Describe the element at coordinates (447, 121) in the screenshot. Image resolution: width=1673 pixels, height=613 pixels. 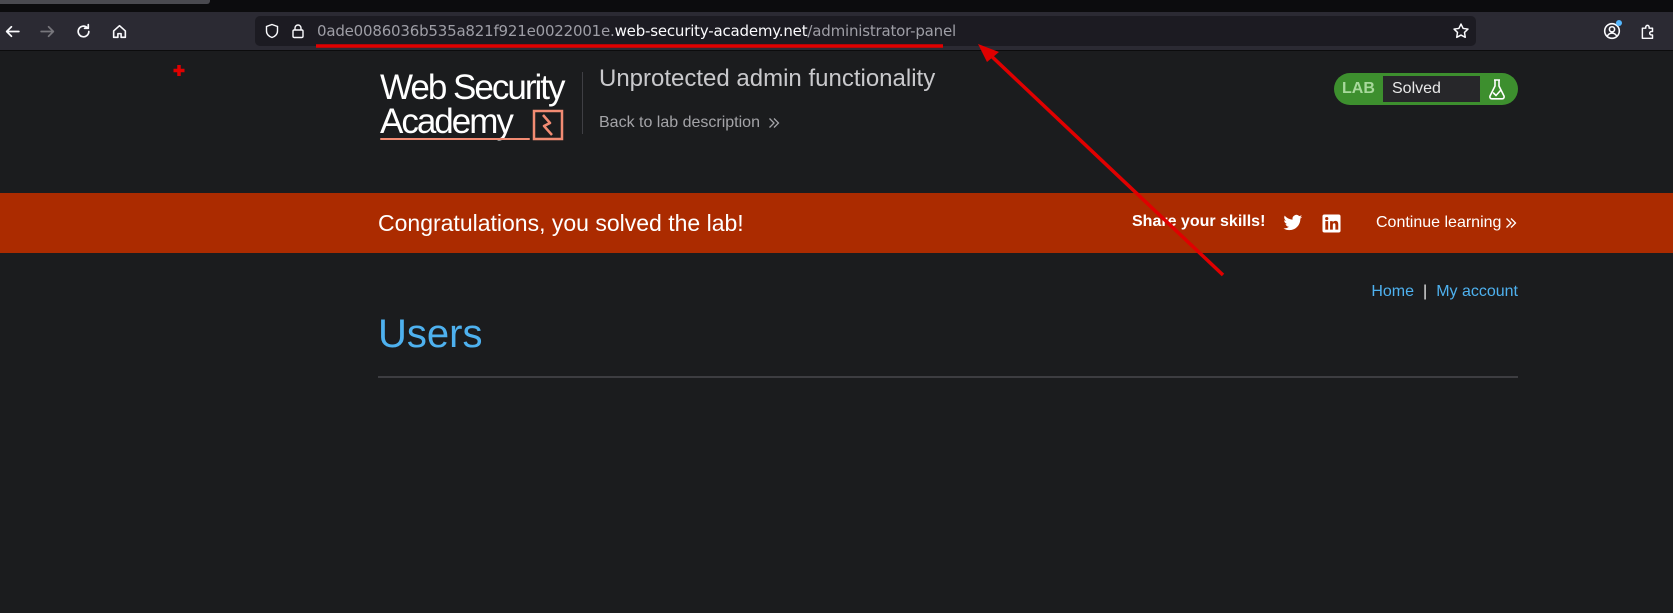
I see `logo-line-2: Academy` at that location.